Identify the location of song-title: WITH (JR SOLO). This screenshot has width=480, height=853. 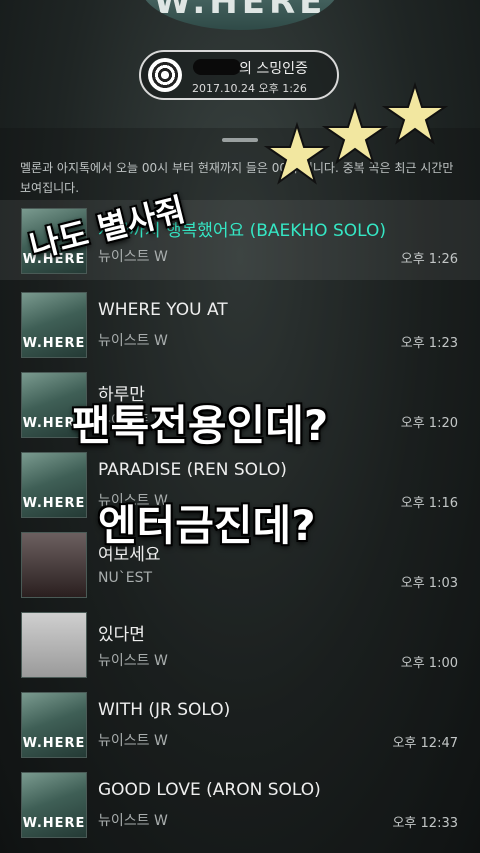
(164, 710).